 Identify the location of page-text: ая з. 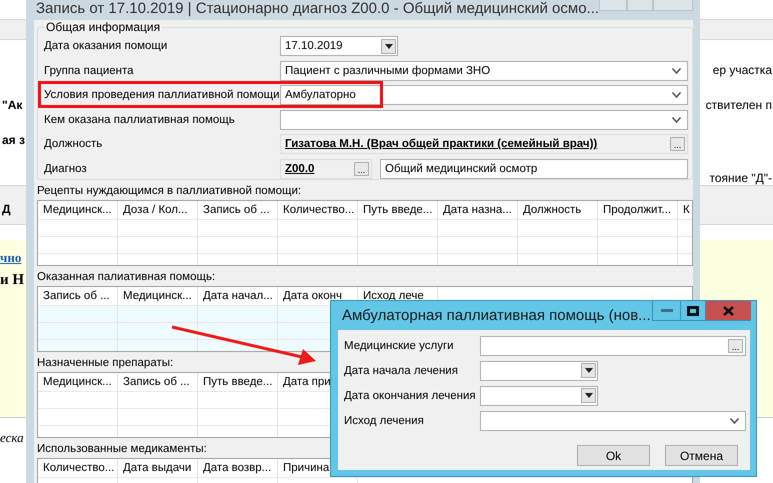
(13, 140).